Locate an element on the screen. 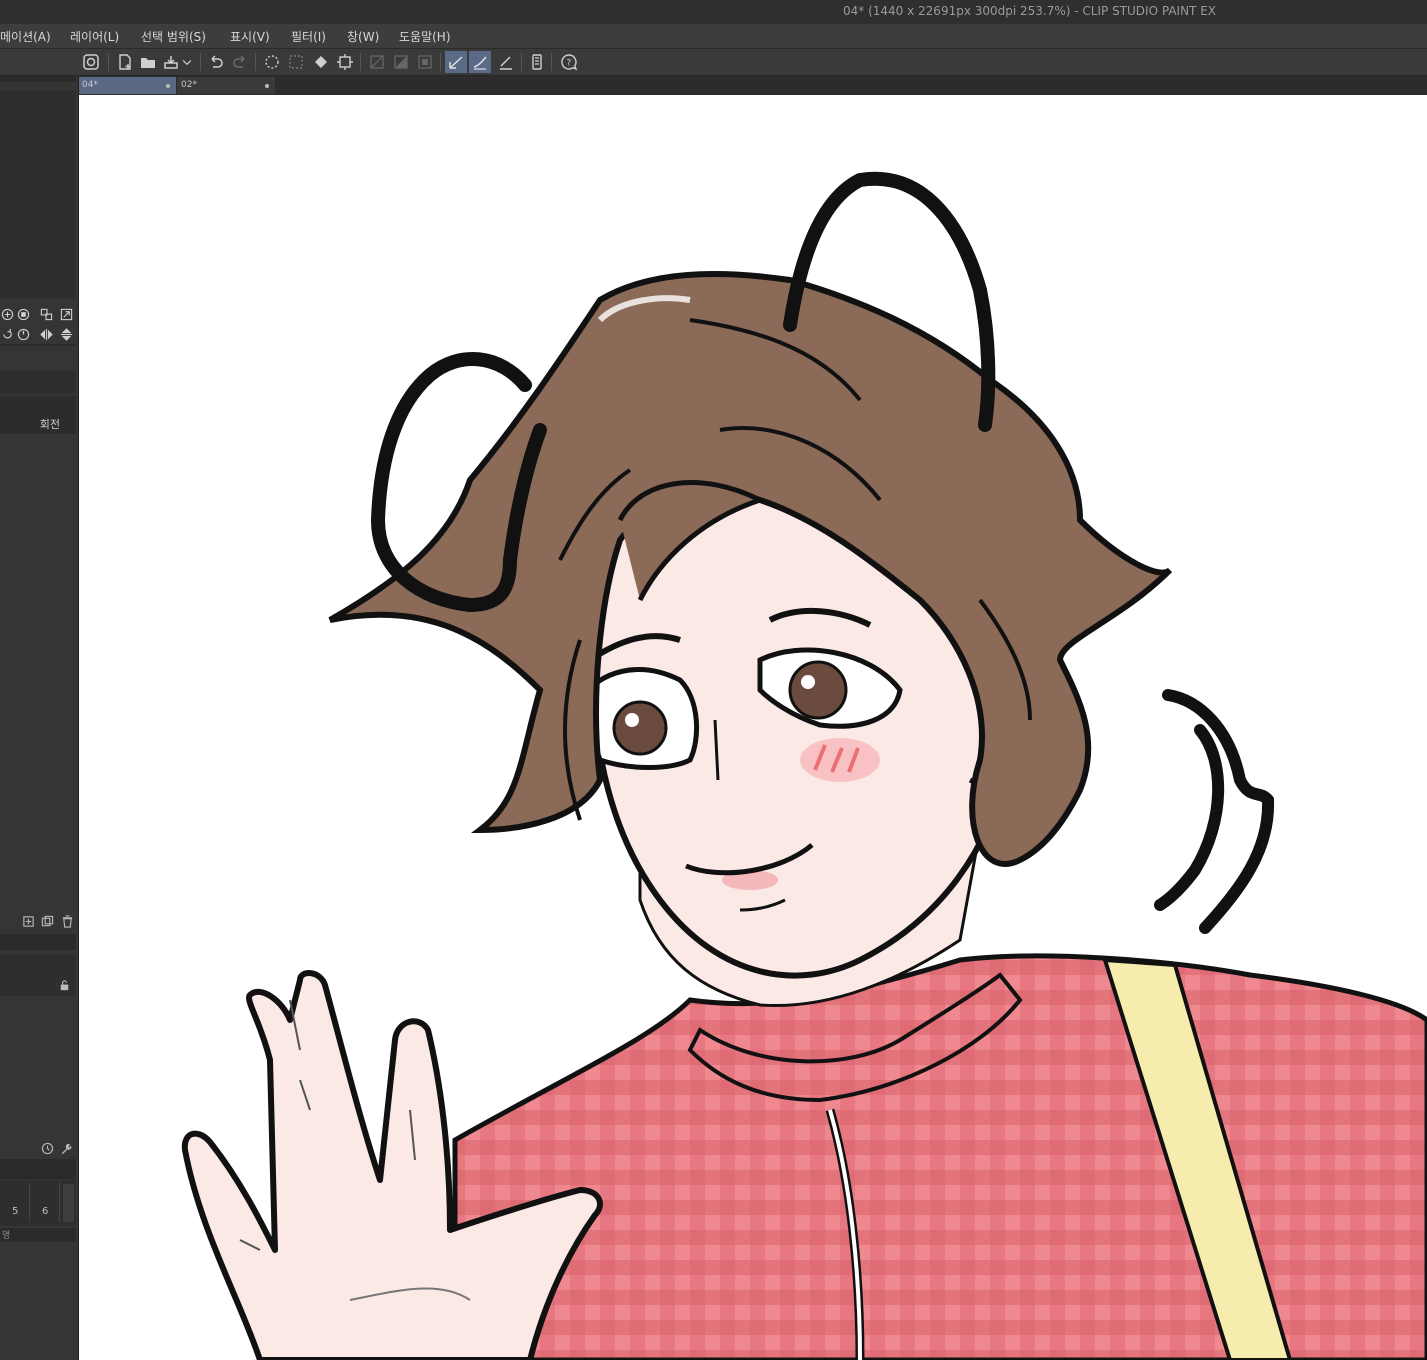  snap-icon is located at coordinates (401, 62).